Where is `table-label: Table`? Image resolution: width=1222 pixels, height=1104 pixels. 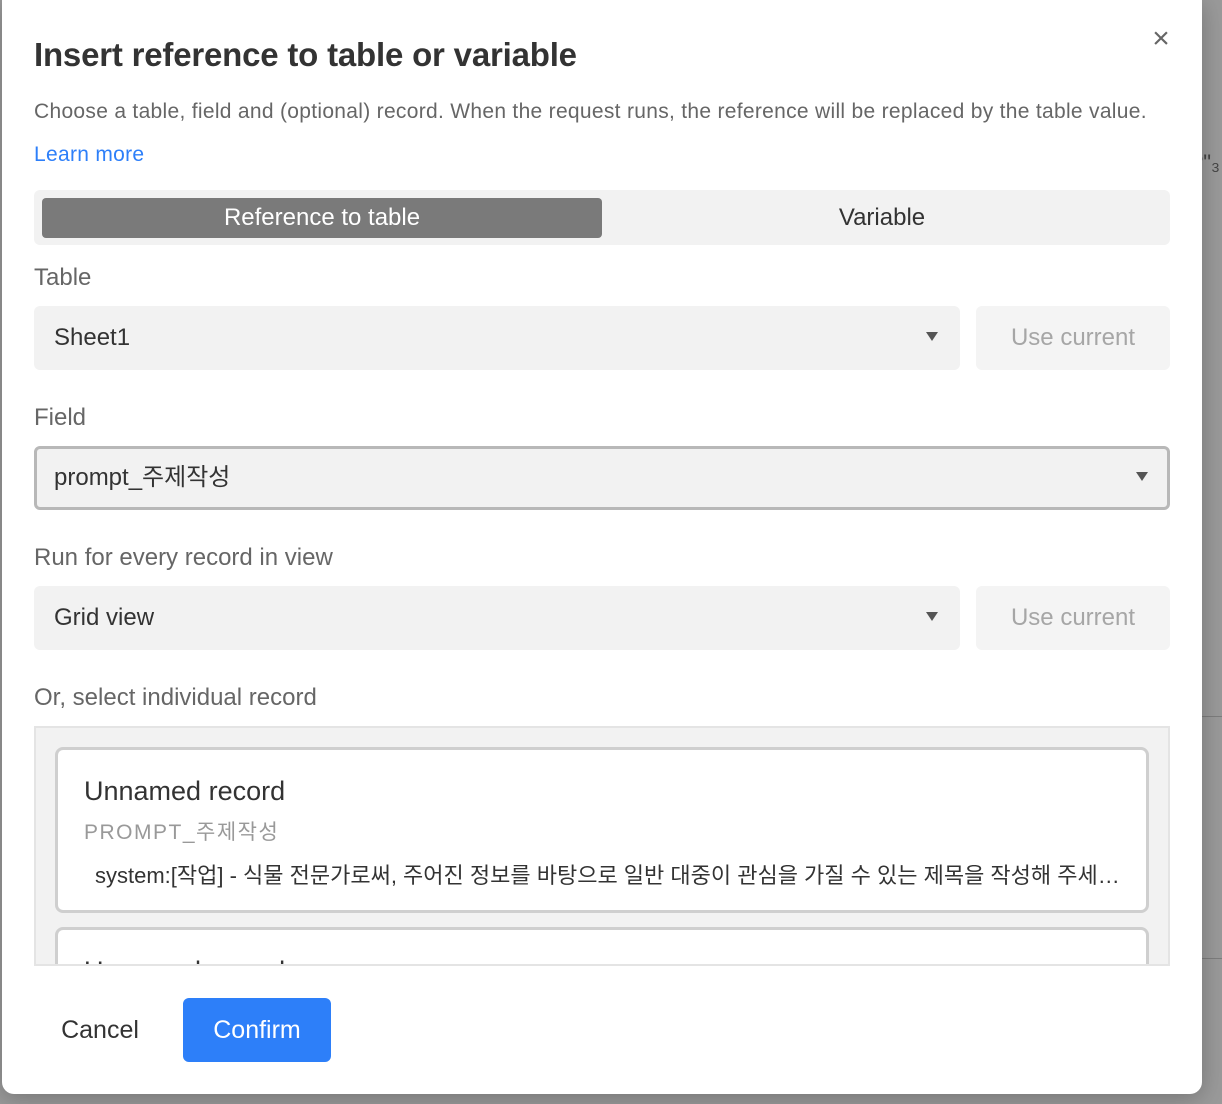 table-label: Table is located at coordinates (63, 277).